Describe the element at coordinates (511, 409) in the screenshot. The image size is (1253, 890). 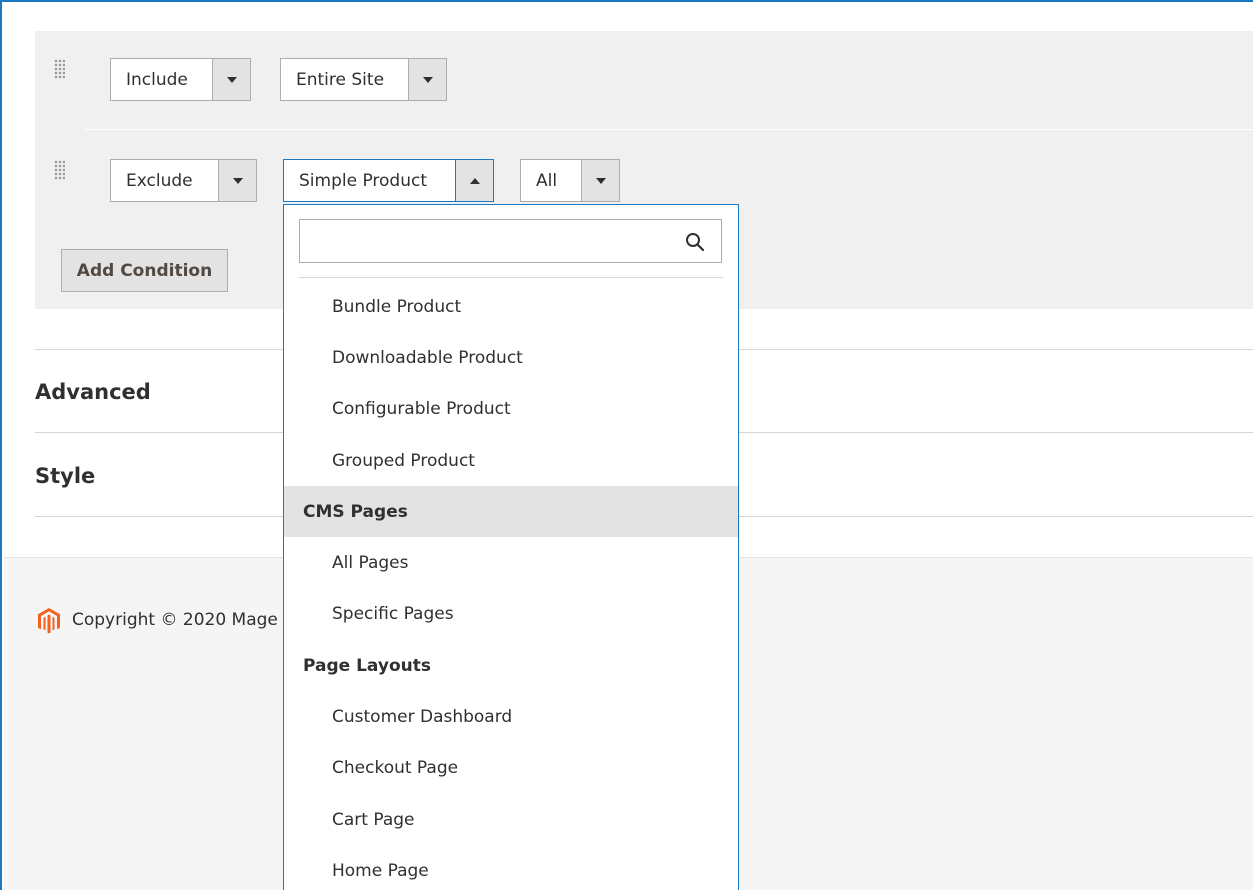
I see `dropdown-option: Configurable Product` at that location.